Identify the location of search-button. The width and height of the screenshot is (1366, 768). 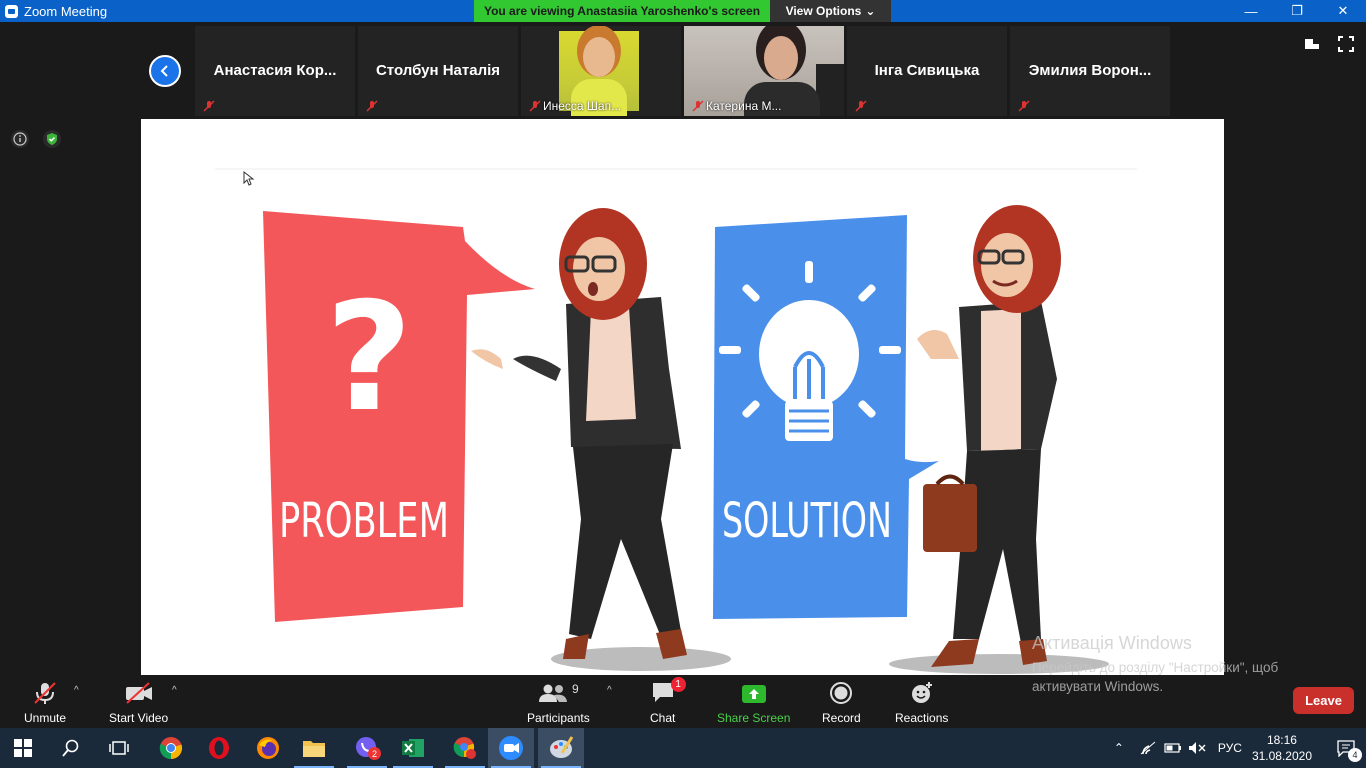
(71, 748).